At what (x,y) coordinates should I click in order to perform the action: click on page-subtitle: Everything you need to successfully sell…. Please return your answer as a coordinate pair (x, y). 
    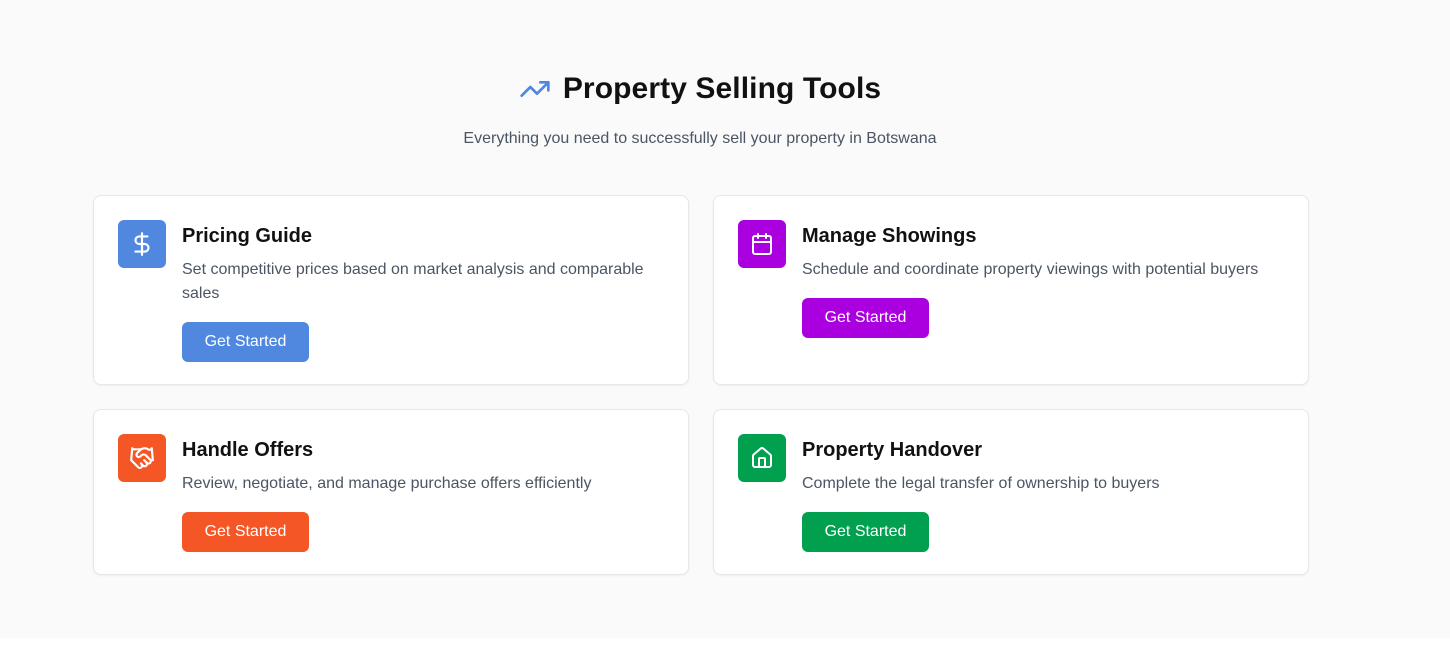
    Looking at the image, I should click on (700, 138).